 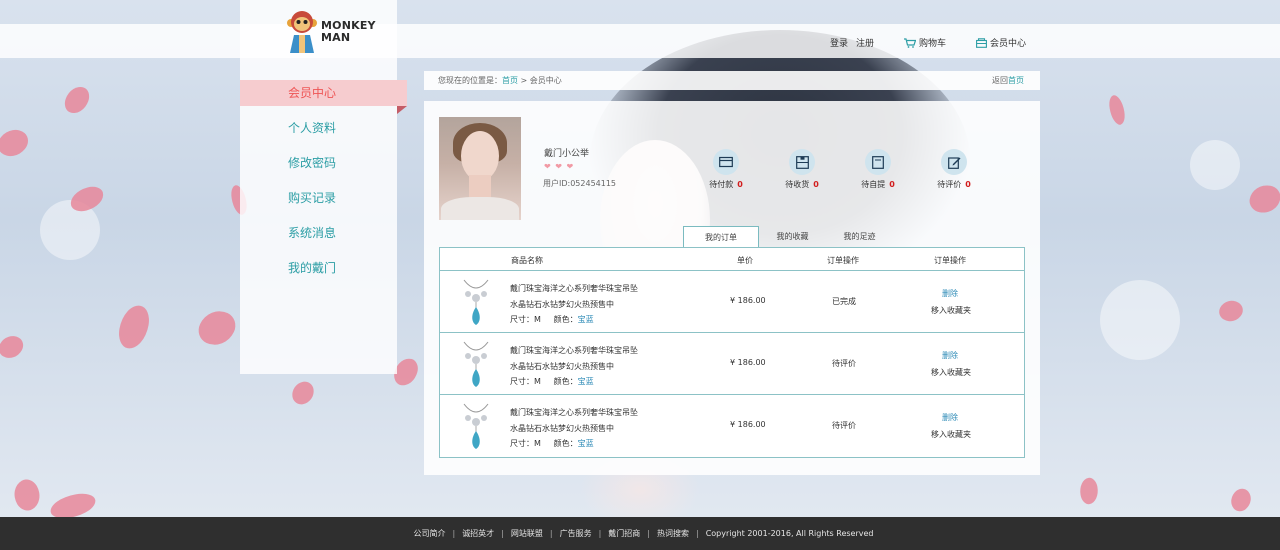 What do you see at coordinates (844, 301) in the screenshot?
I see `order-status: 已完成` at bounding box center [844, 301].